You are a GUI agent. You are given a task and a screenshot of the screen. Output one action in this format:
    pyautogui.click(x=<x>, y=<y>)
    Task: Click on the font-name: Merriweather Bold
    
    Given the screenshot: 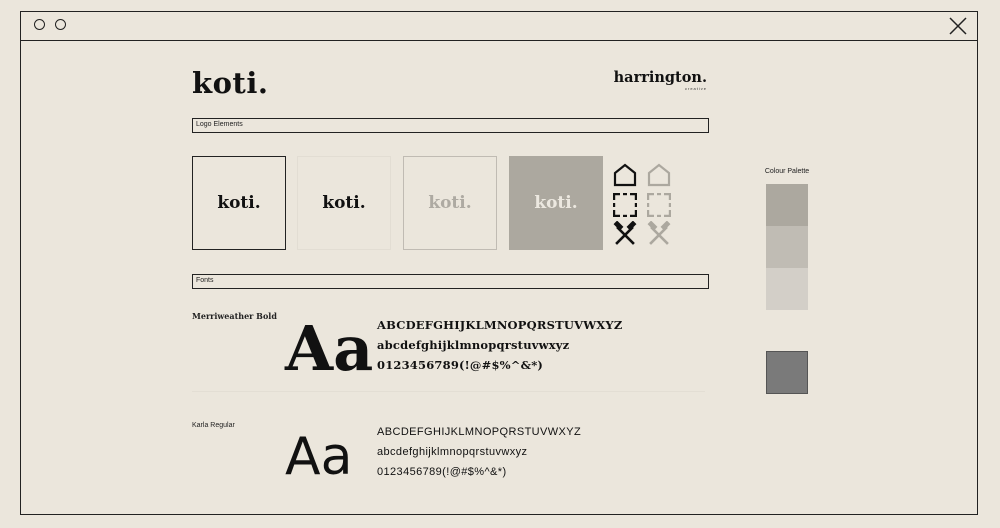 What is the action you would take?
    pyautogui.click(x=234, y=316)
    